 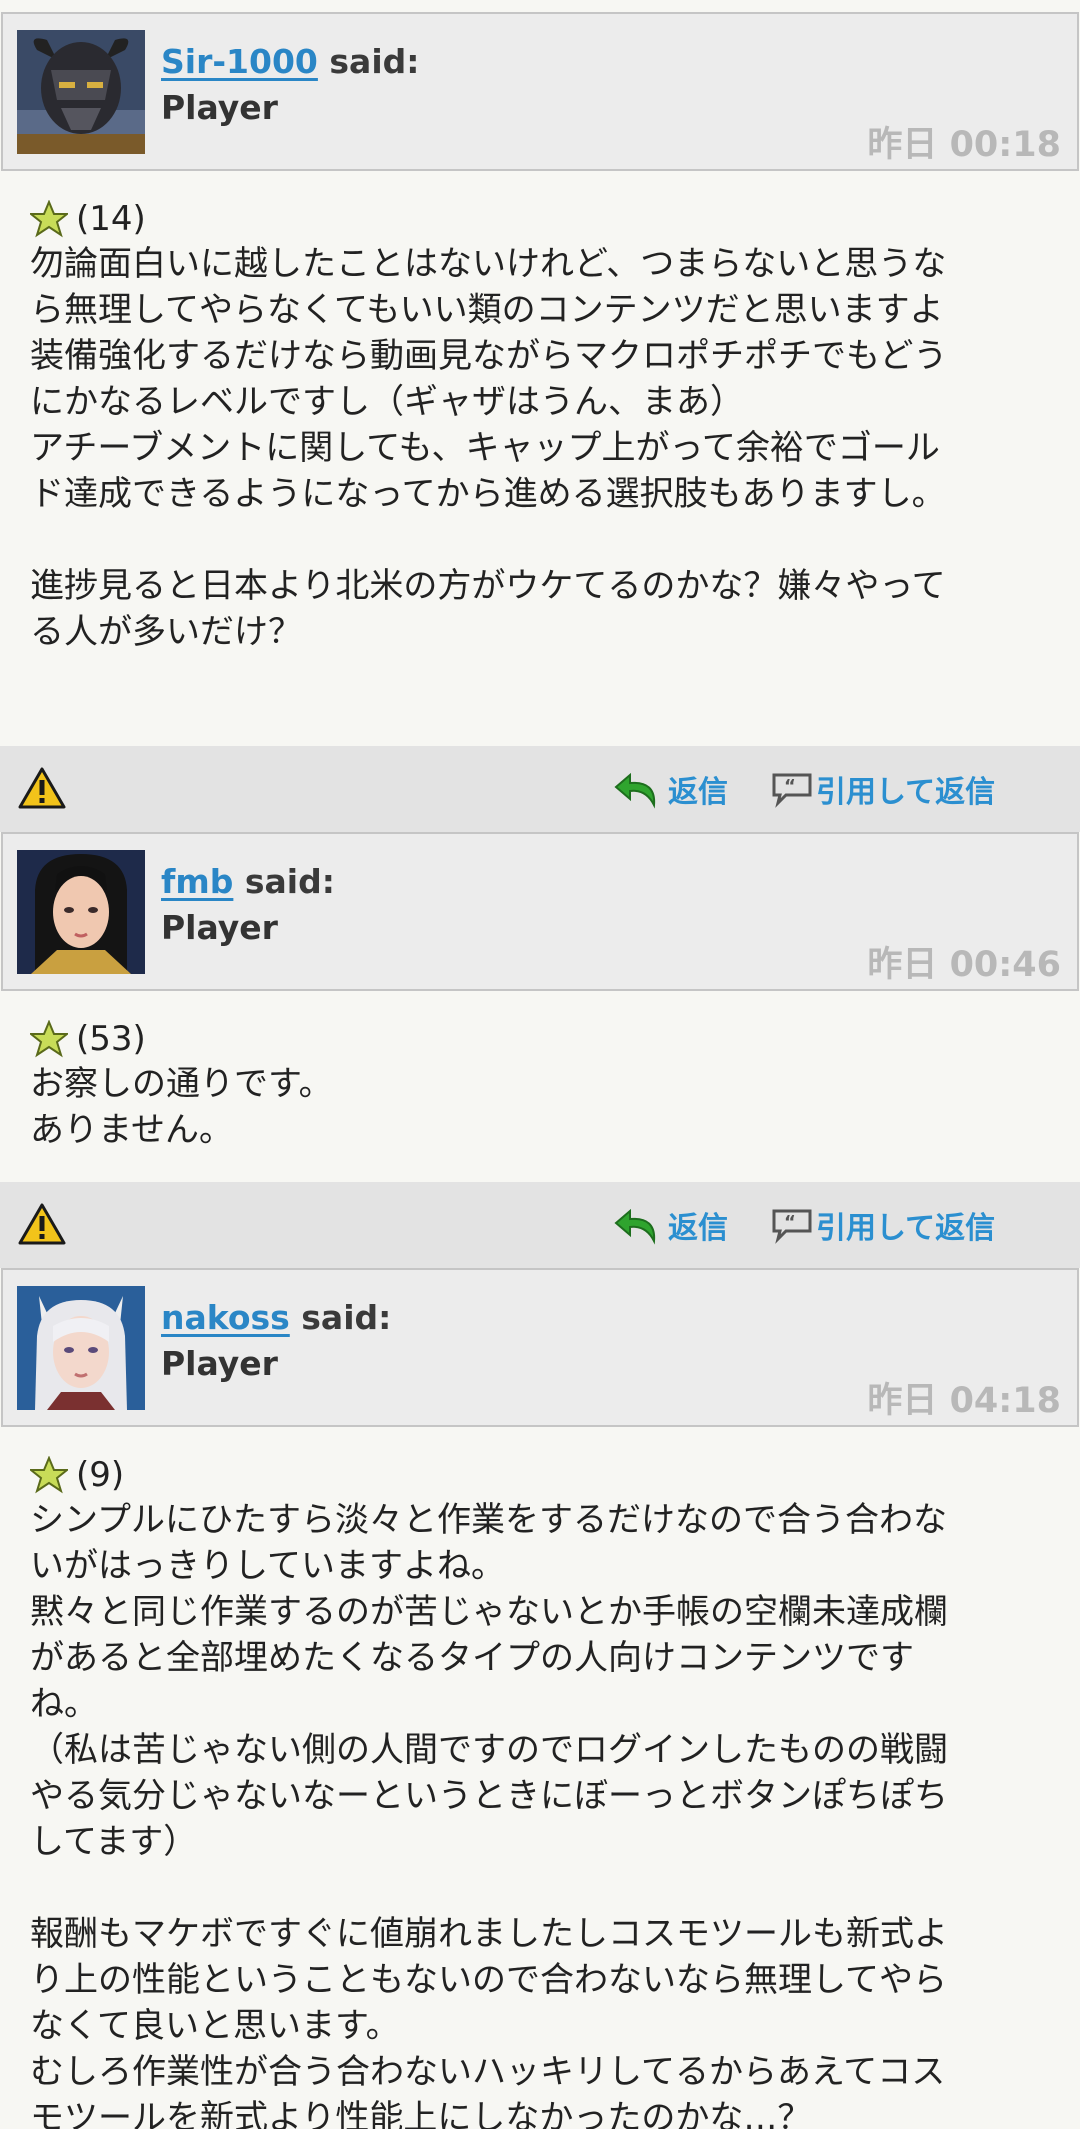 I want to click on author-line: nakoss said:, so click(x=276, y=1317).